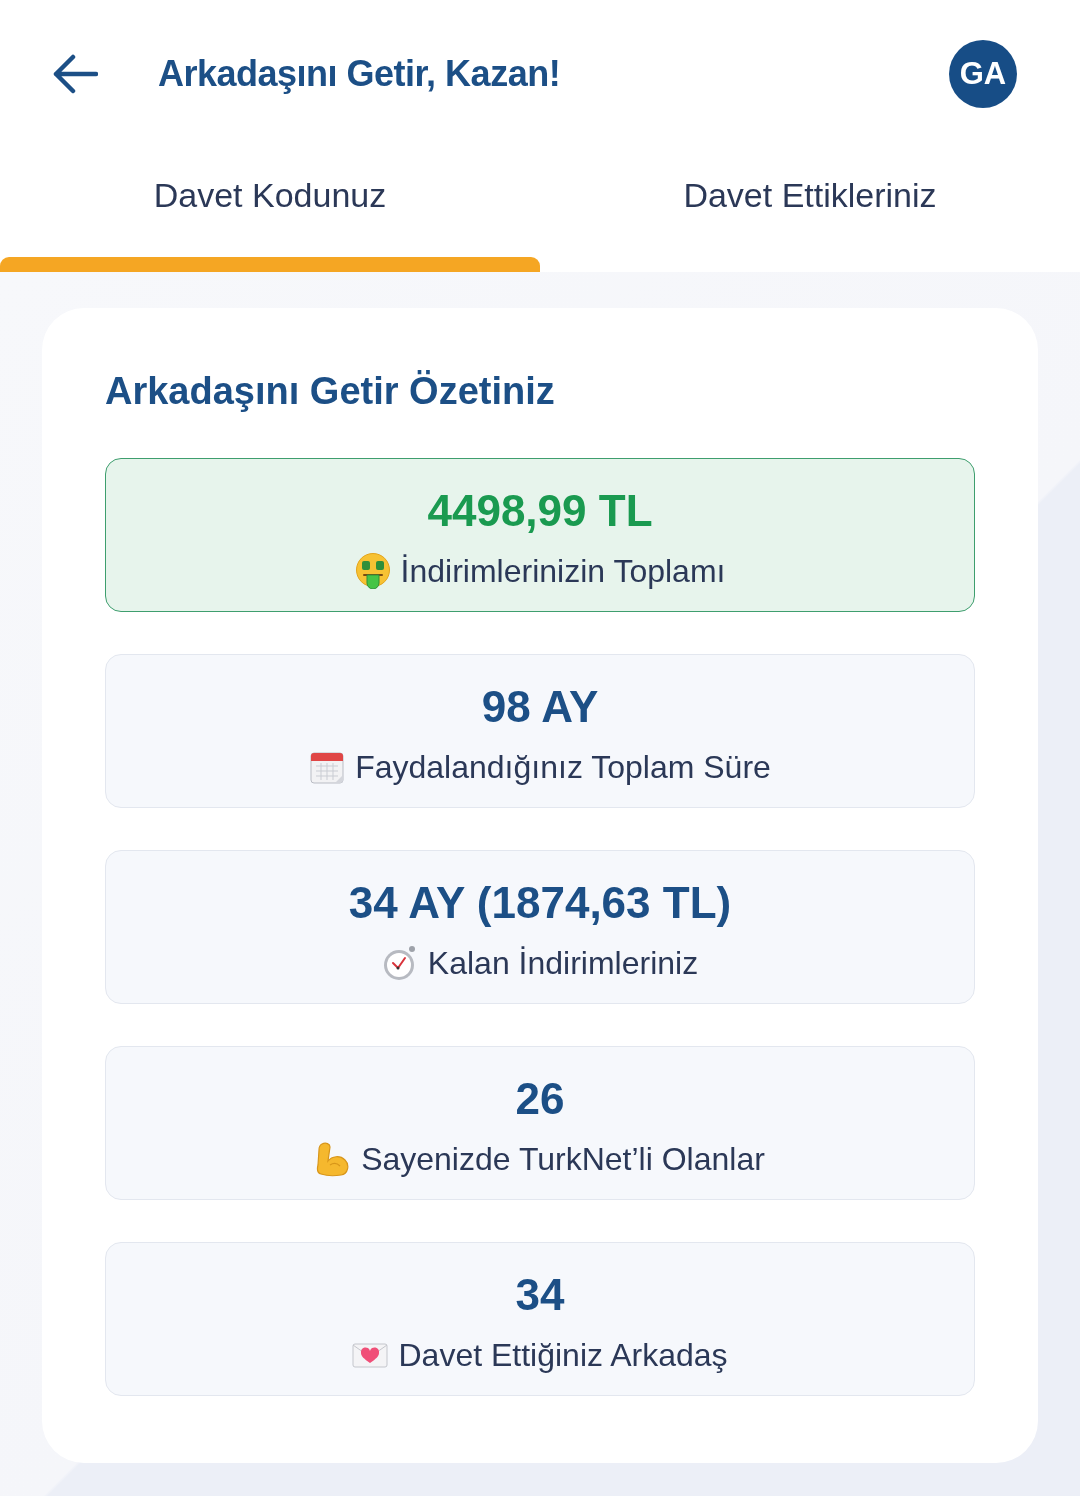 This screenshot has width=1080, height=1496. I want to click on stat-label: Kalan İndirimleriniz, so click(563, 963).